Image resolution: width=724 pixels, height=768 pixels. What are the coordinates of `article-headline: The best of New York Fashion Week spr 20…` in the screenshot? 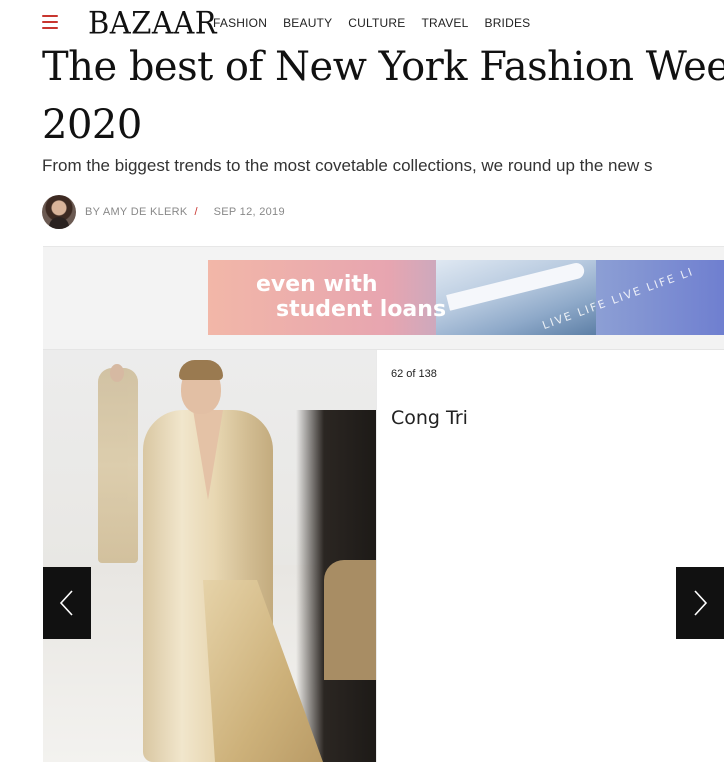 It's located at (383, 96).